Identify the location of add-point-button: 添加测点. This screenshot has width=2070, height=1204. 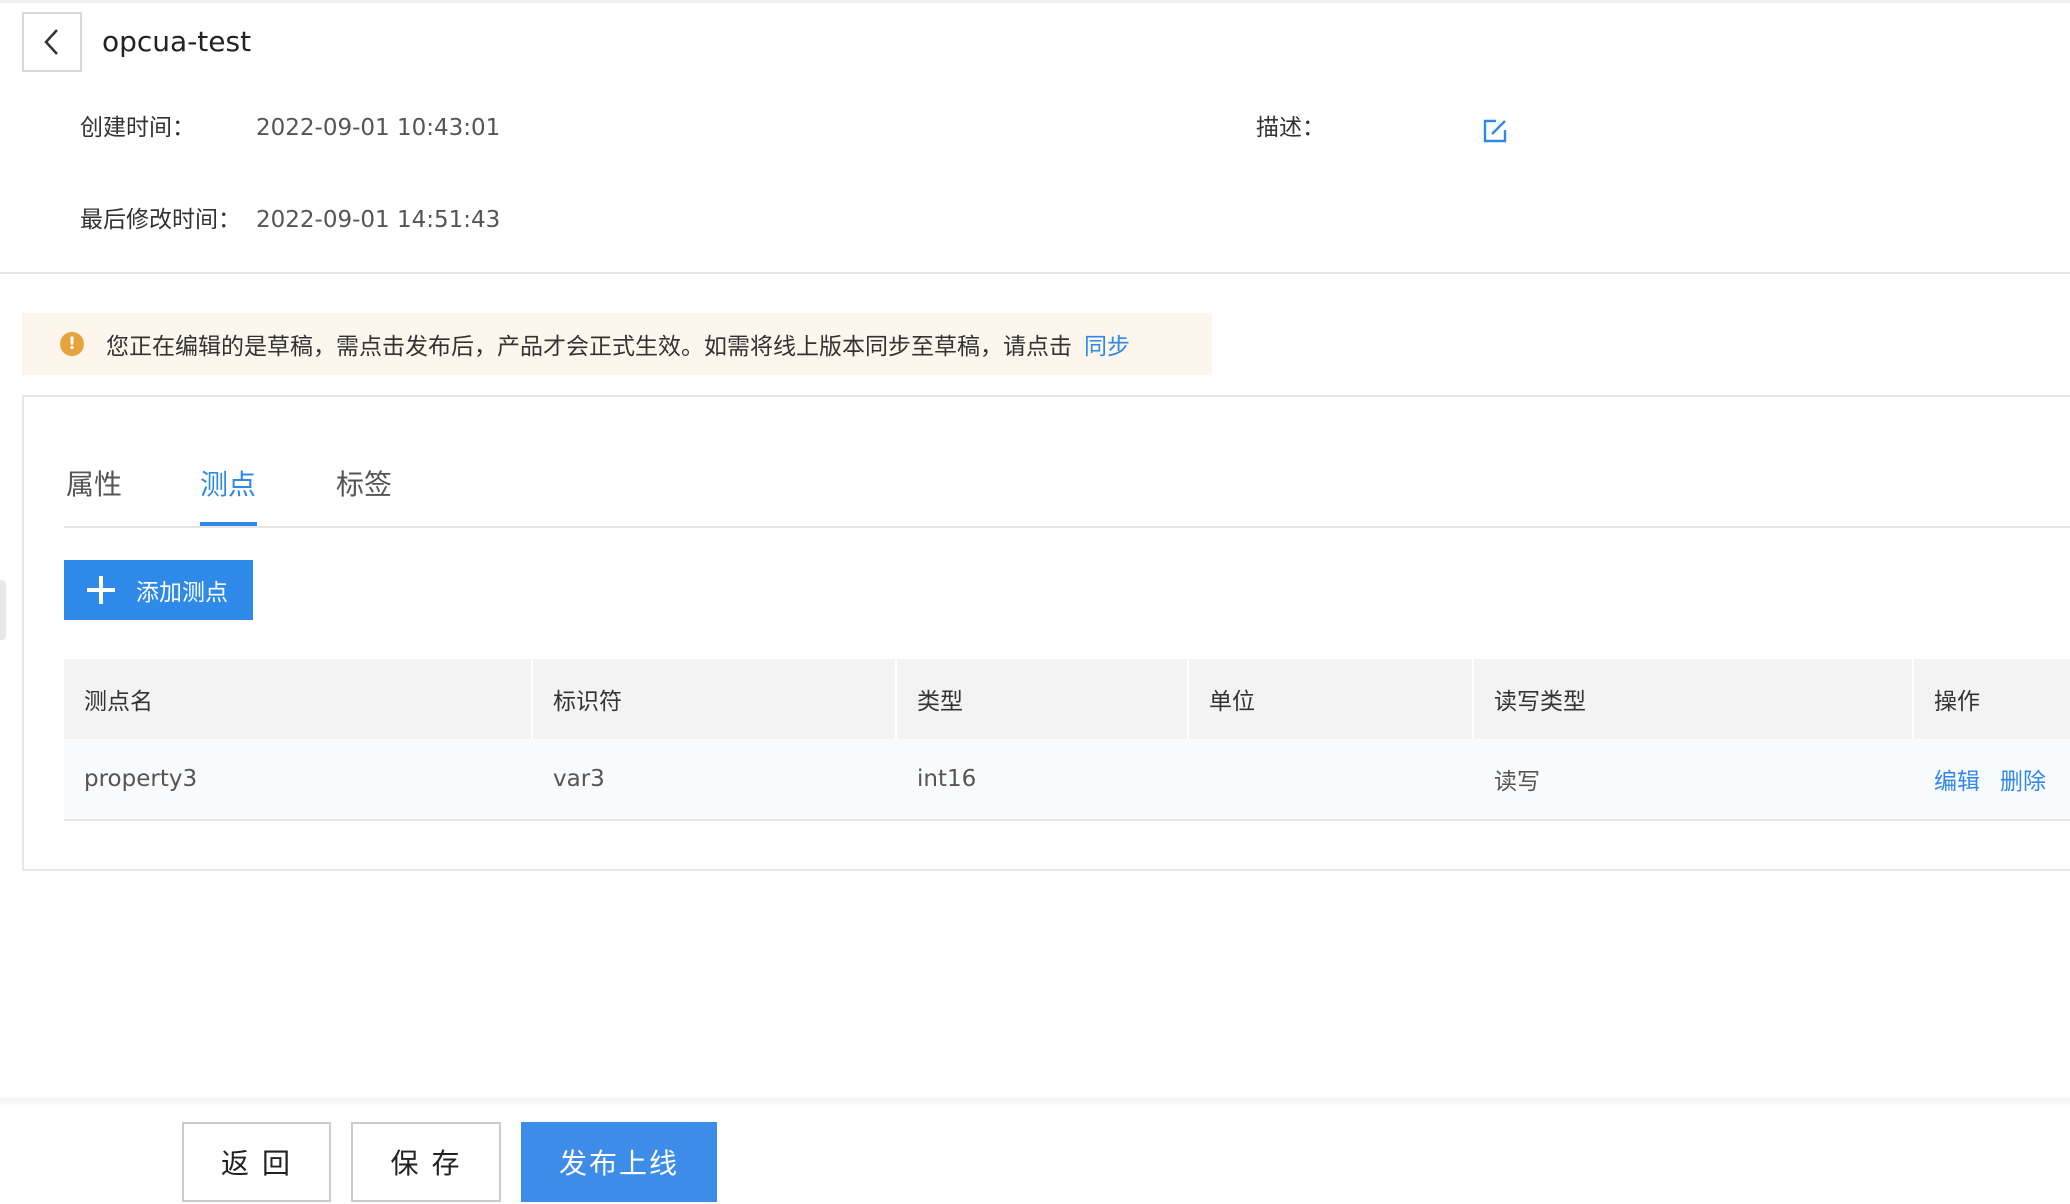
(158, 590).